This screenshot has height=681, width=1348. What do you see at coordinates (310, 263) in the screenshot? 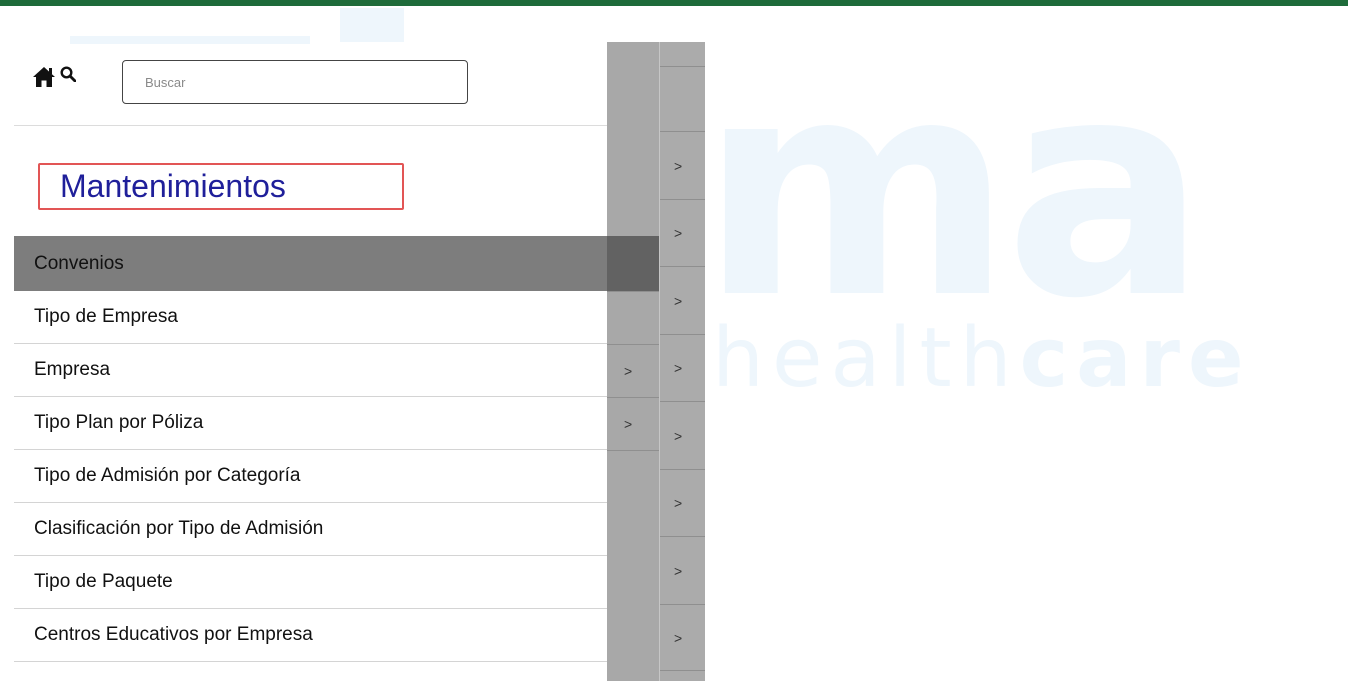
I see `menu-item-convenios: Convenios` at bounding box center [310, 263].